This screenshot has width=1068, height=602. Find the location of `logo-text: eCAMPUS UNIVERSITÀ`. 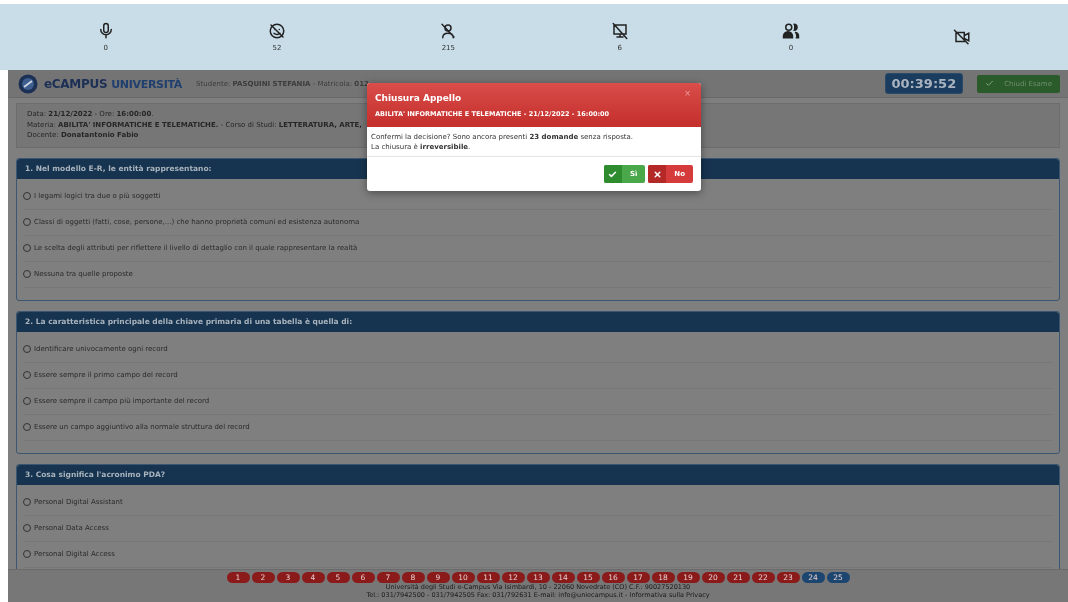

logo-text: eCAMPUS UNIVERSITÀ is located at coordinates (113, 83).